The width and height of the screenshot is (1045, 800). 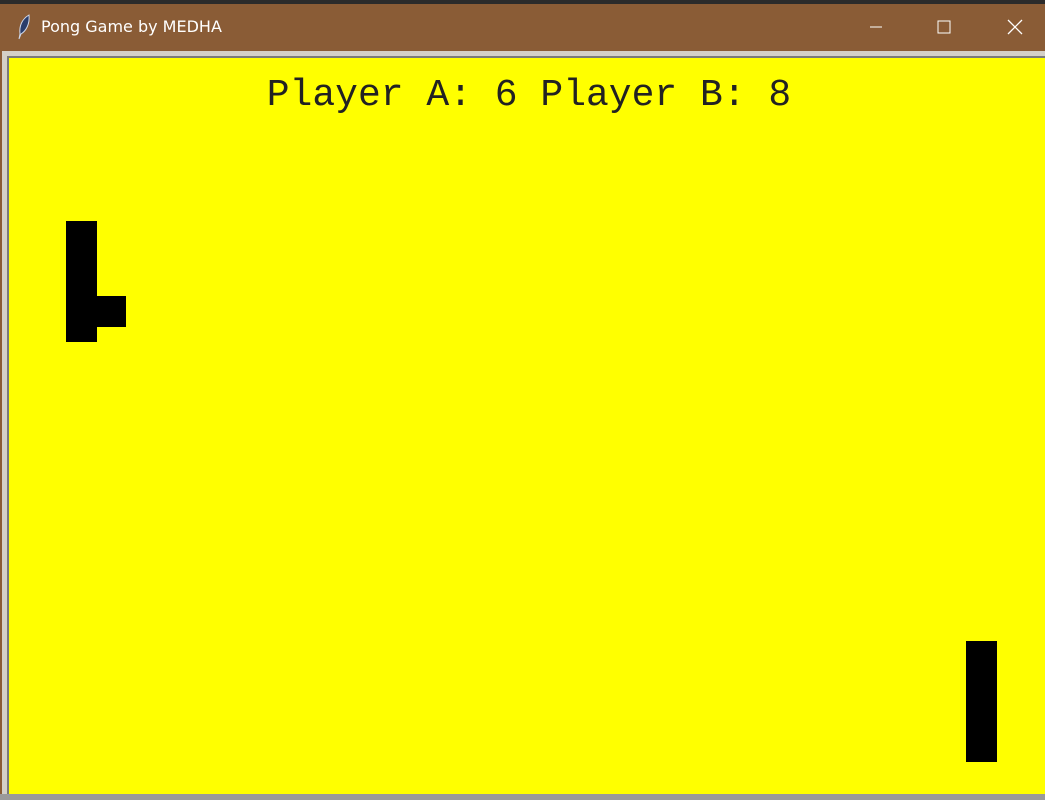 What do you see at coordinates (522, 27) in the screenshot?
I see `title-bar: Pong Game by MEDHA` at bounding box center [522, 27].